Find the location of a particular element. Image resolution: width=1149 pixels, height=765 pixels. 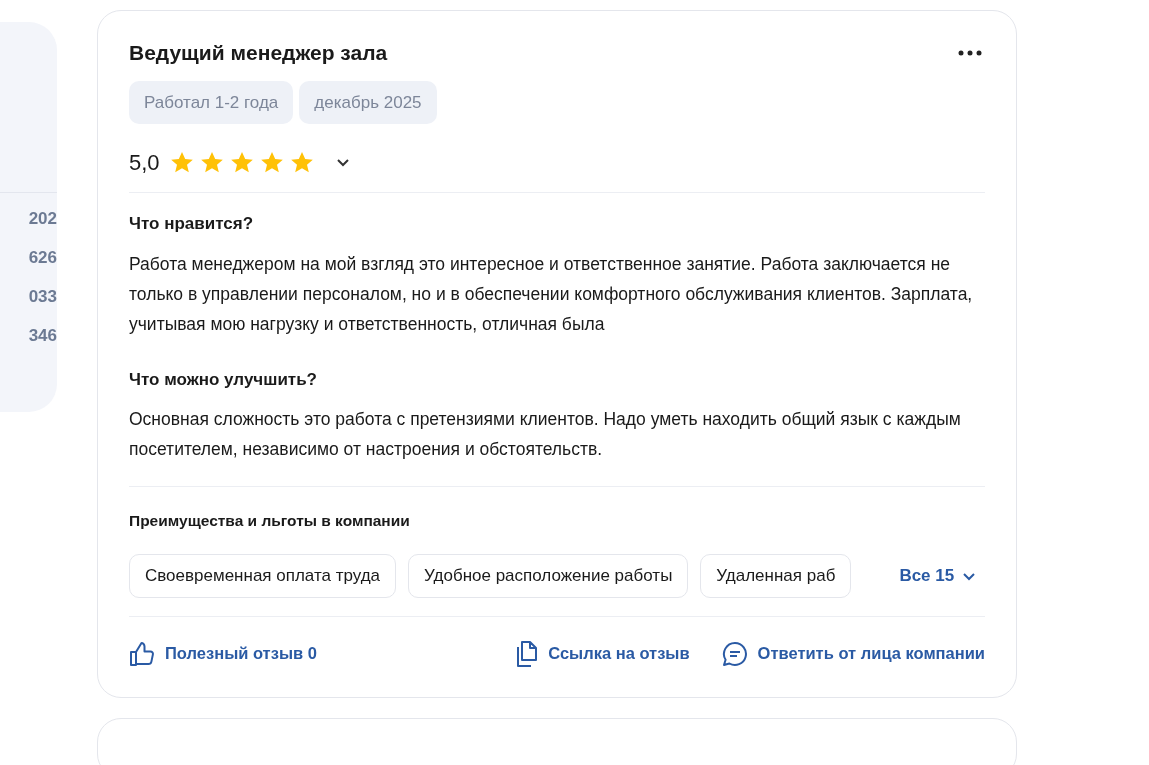

stat-number: 626 is located at coordinates (42, 258).